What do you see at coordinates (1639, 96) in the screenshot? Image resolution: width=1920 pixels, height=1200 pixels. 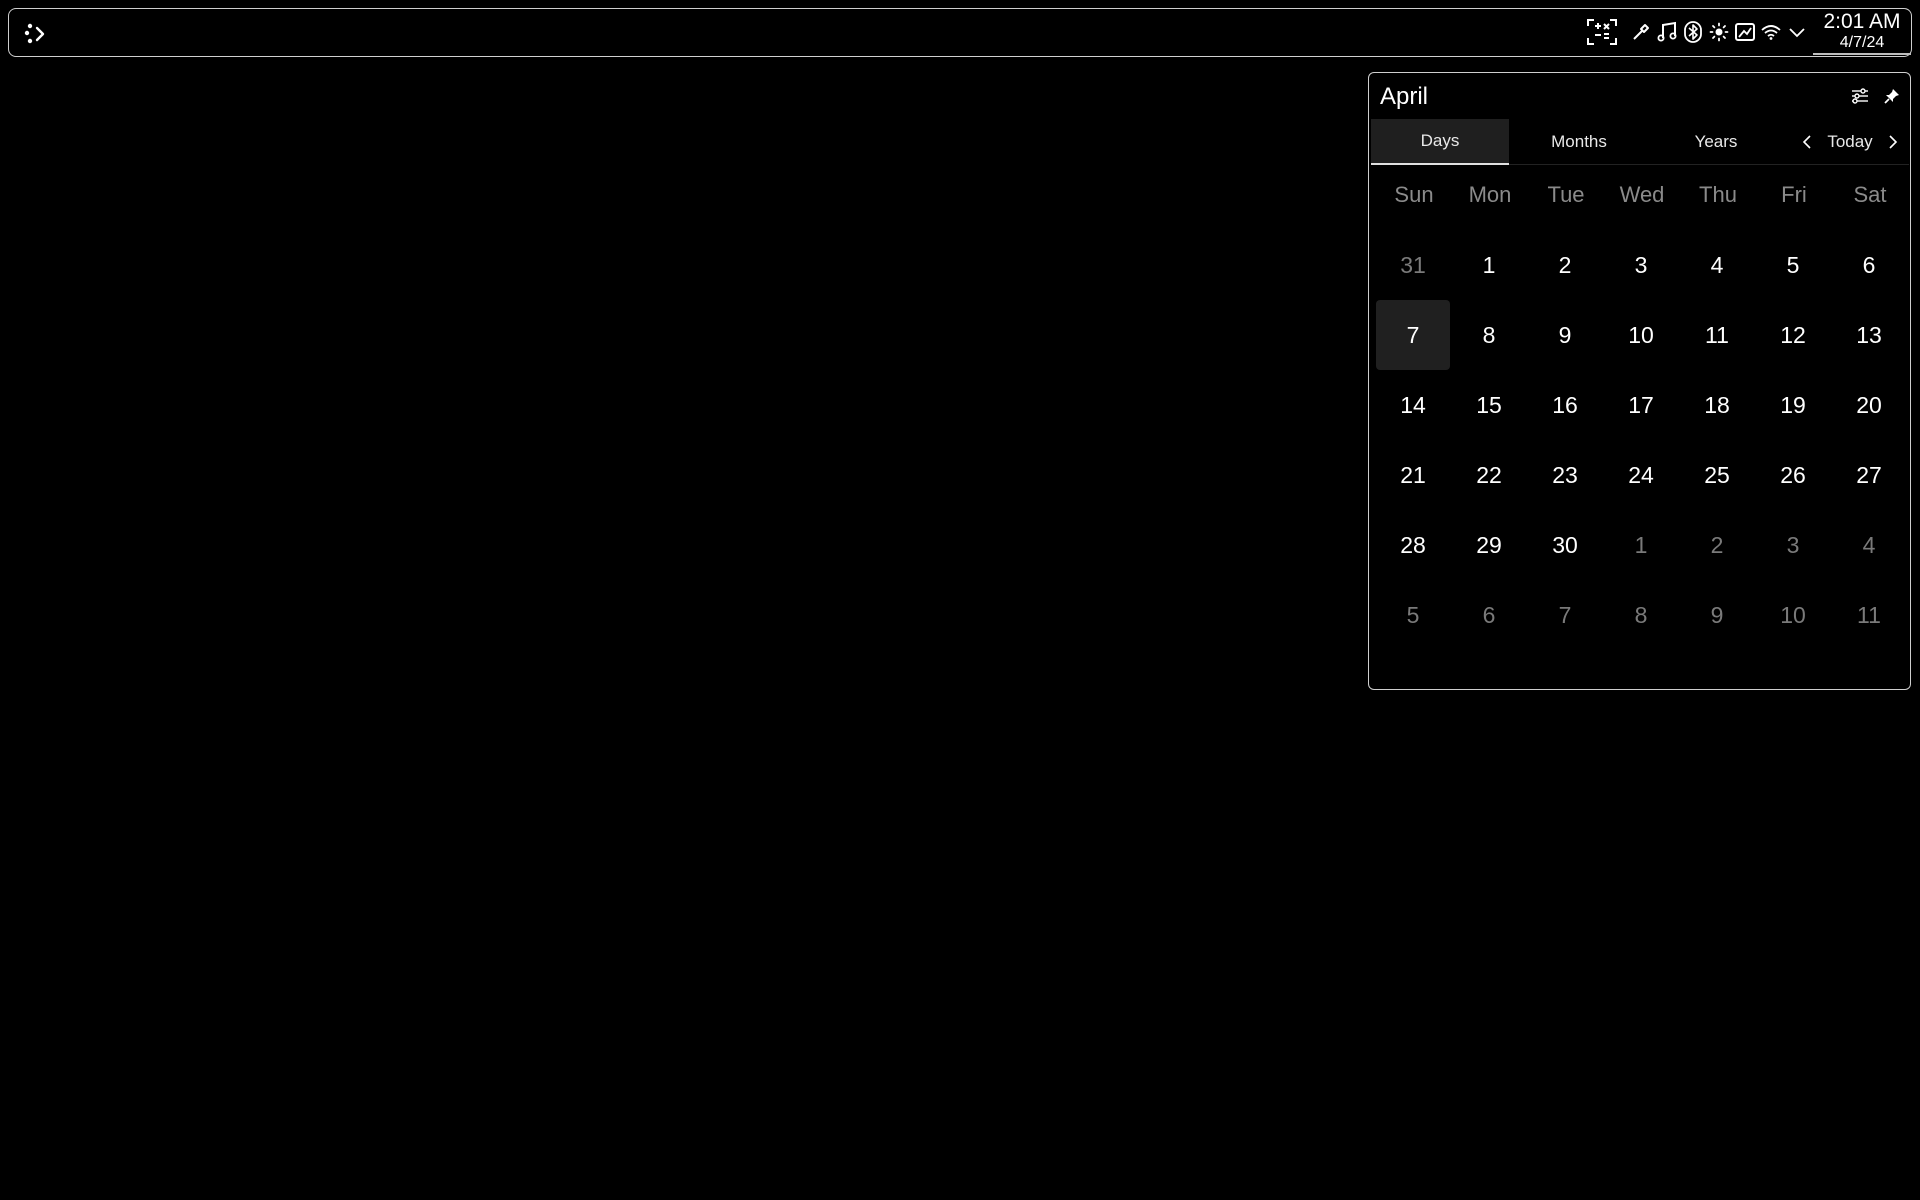 I see `calendar-header: April` at bounding box center [1639, 96].